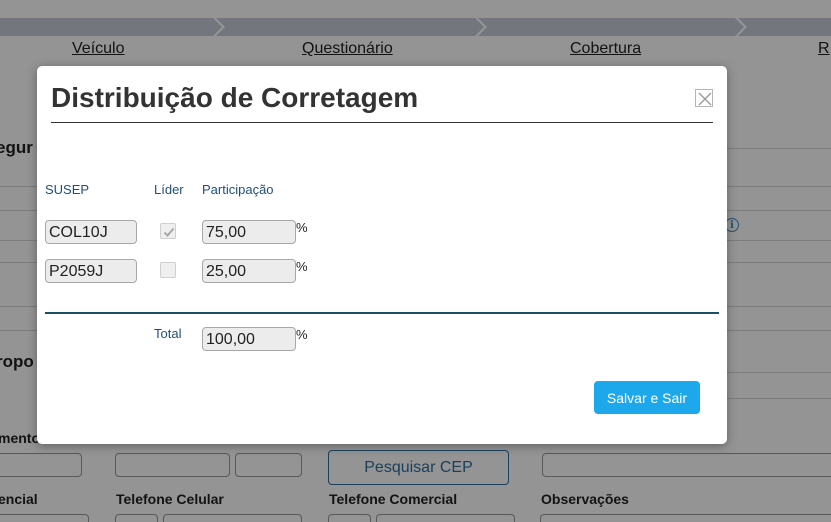  Describe the element at coordinates (382, 122) in the screenshot. I see `title-divider` at that location.